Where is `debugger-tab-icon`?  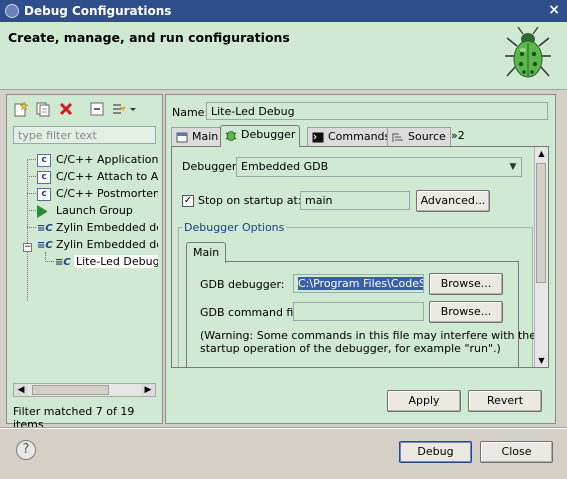
debugger-tab-icon is located at coordinates (231, 135).